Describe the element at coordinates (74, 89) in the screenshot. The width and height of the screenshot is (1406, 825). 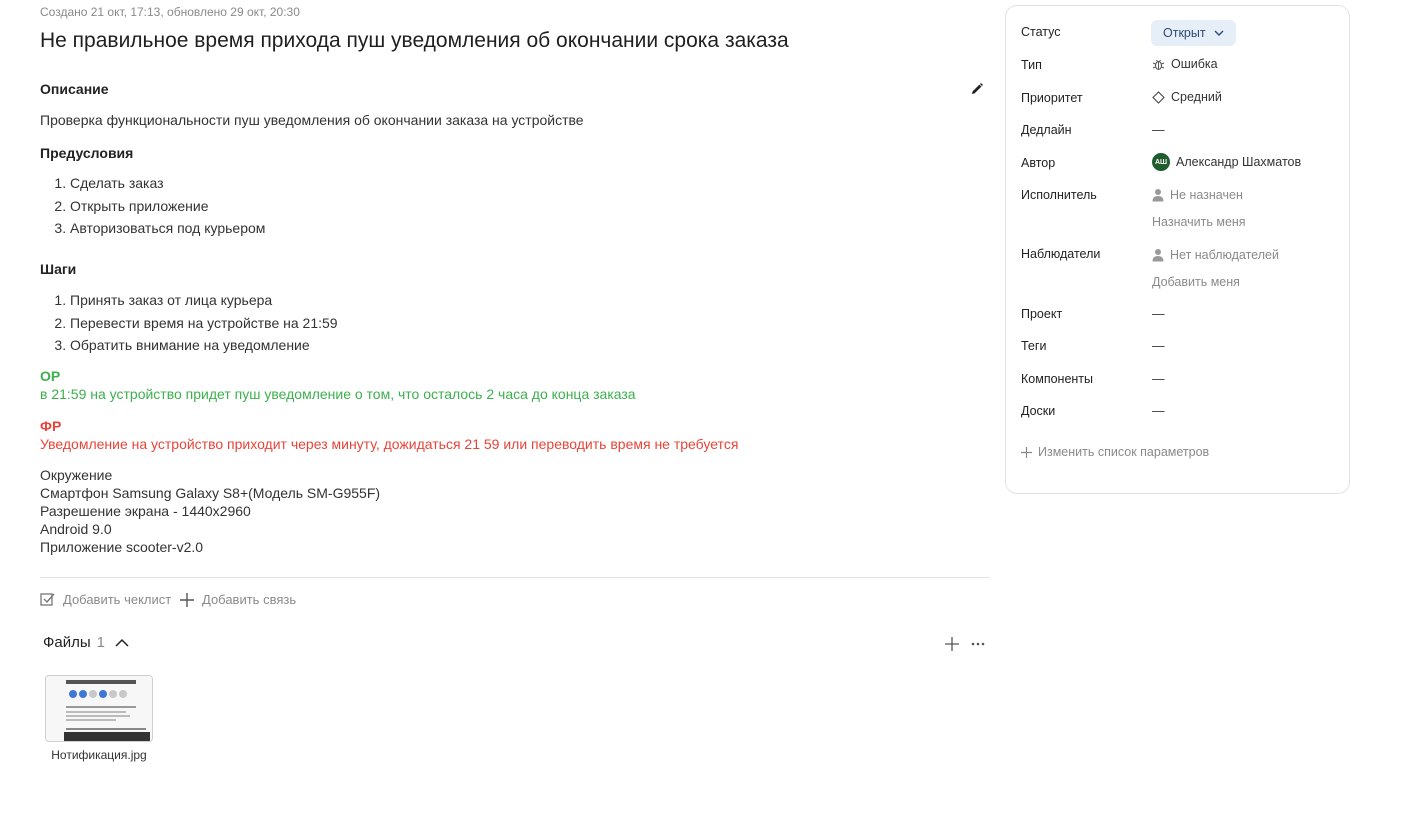
I see `description-heading: Описание` at that location.